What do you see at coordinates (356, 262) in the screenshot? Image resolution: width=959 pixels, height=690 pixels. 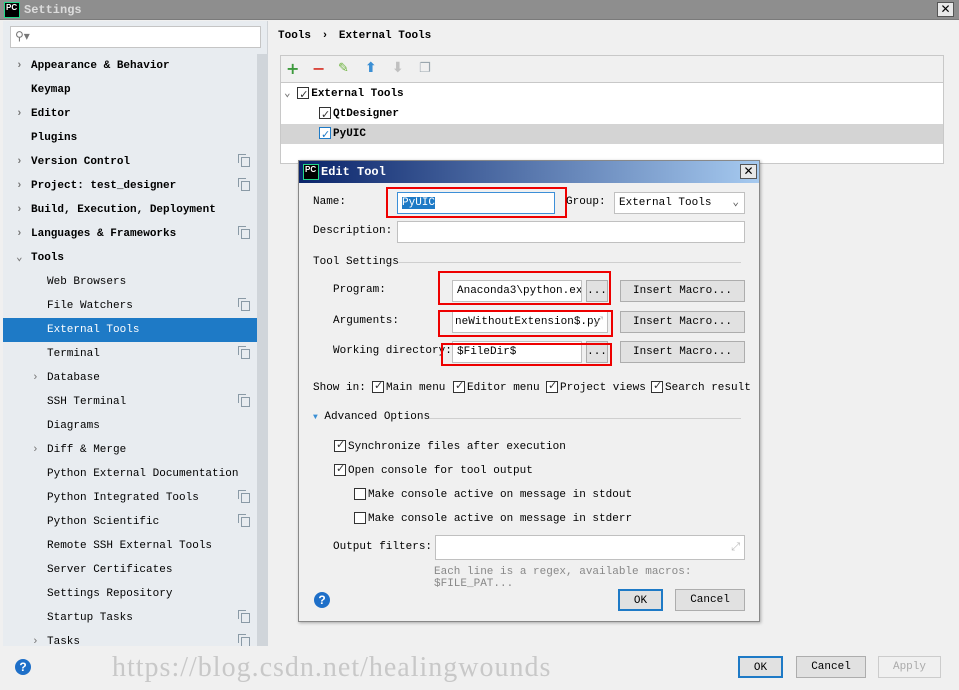 I see `tool-settings-heading: Tool Settings` at bounding box center [356, 262].